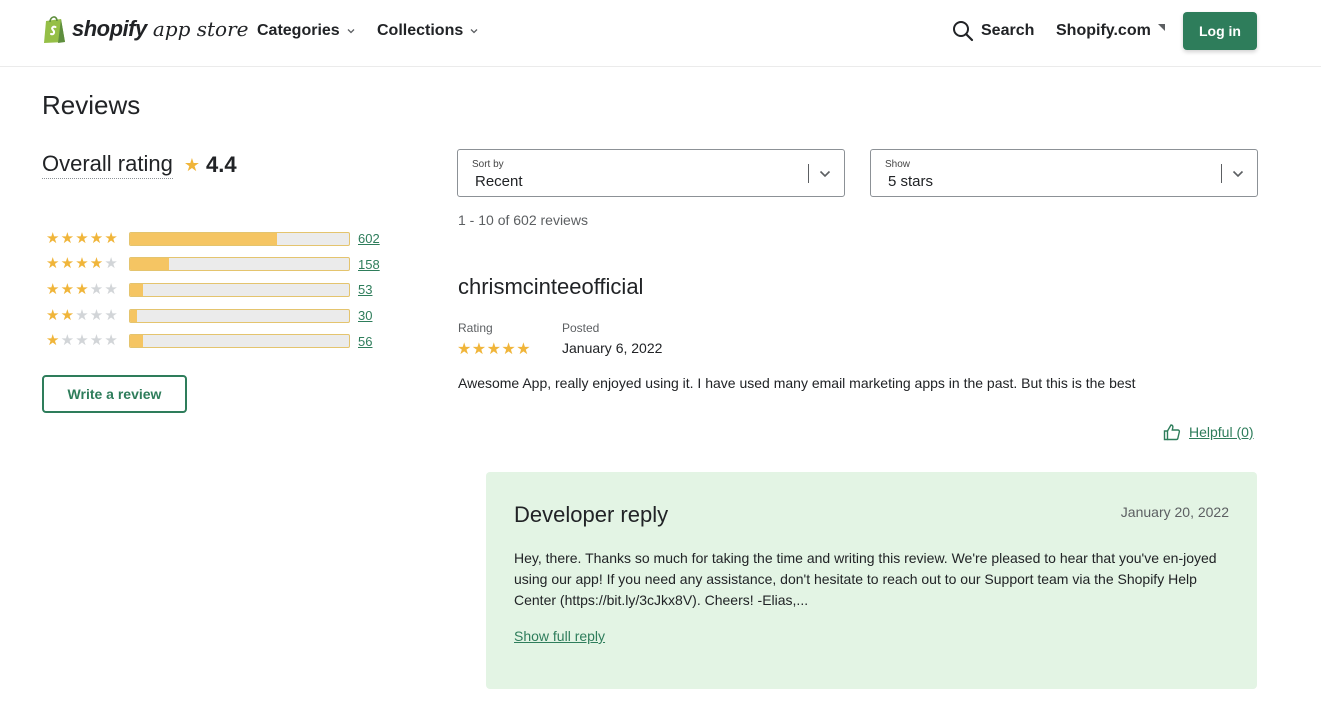  What do you see at coordinates (591, 514) in the screenshot?
I see `developer-reply-title: Developer reply` at bounding box center [591, 514].